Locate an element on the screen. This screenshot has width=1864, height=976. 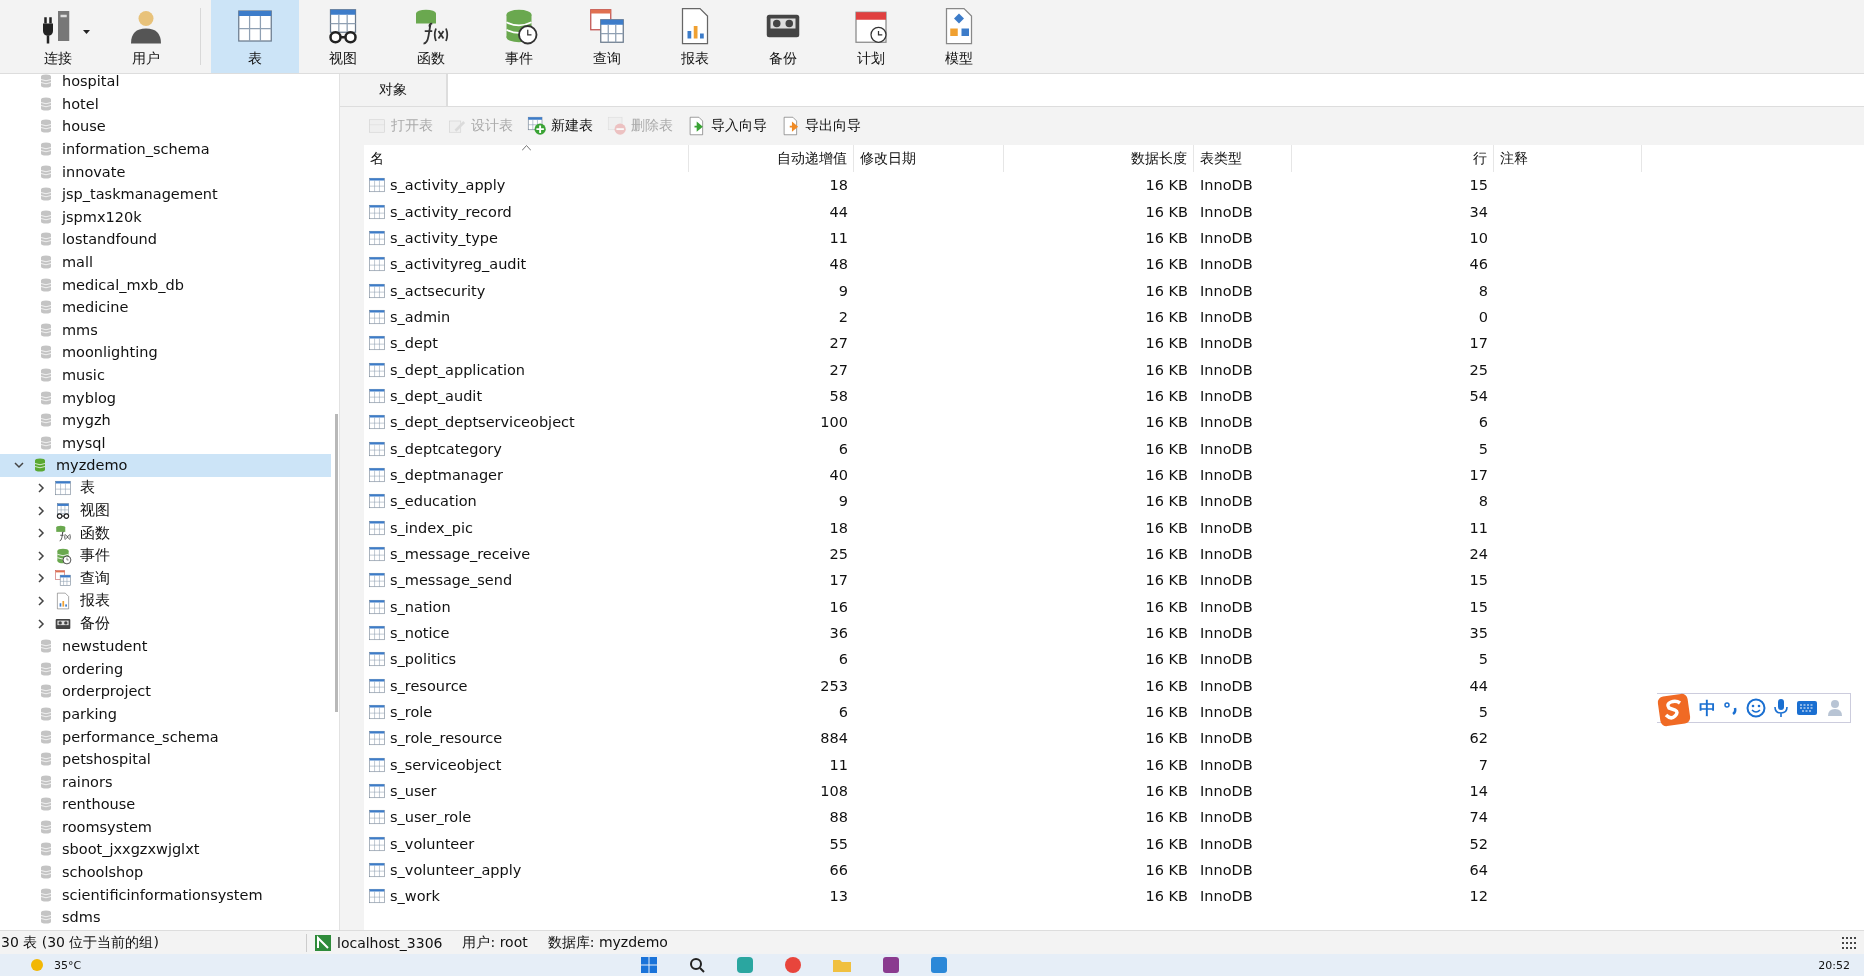
database-item: mall is located at coordinates (165, 262).